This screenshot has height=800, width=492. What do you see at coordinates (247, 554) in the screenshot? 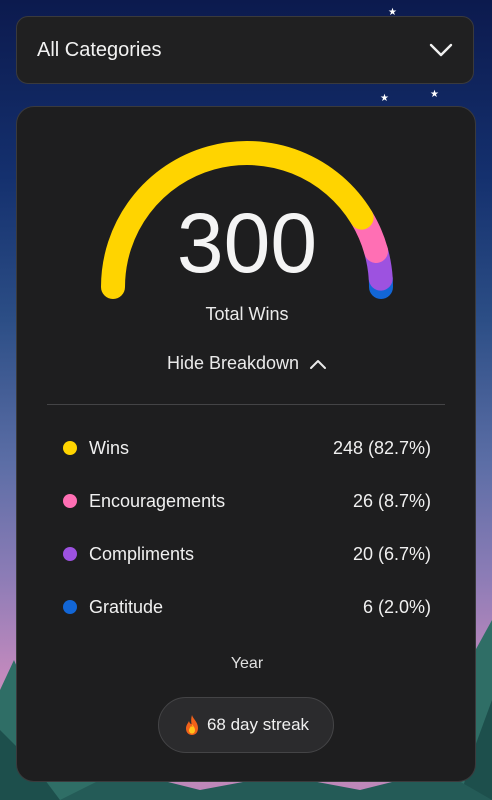
I see `breakdown-row-compliments: Compliments 20 (6.7%)` at bounding box center [247, 554].